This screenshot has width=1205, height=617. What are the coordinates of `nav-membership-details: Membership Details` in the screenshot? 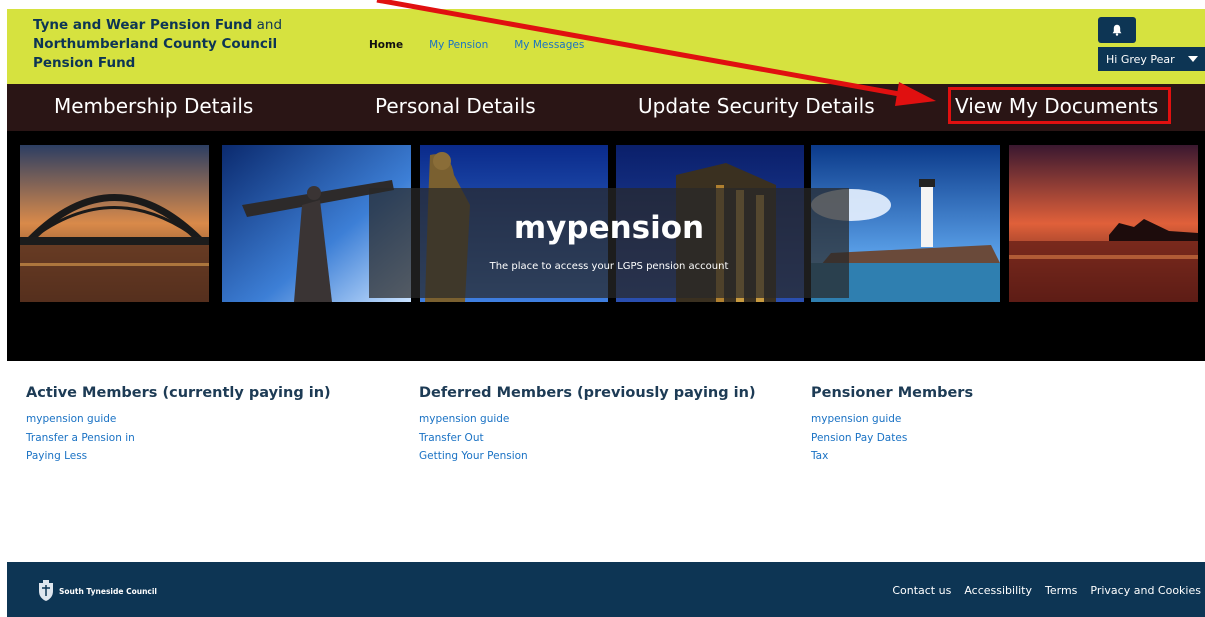 It's located at (153, 106).